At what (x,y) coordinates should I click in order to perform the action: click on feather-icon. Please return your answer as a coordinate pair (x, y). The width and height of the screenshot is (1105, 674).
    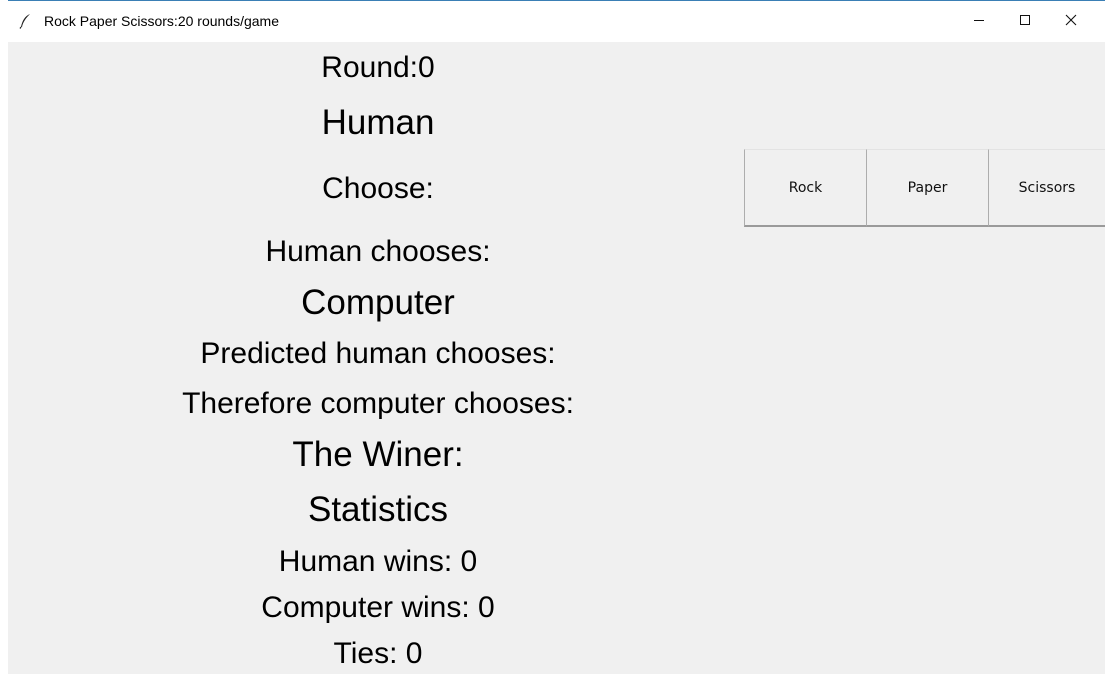
    Looking at the image, I should click on (26, 21).